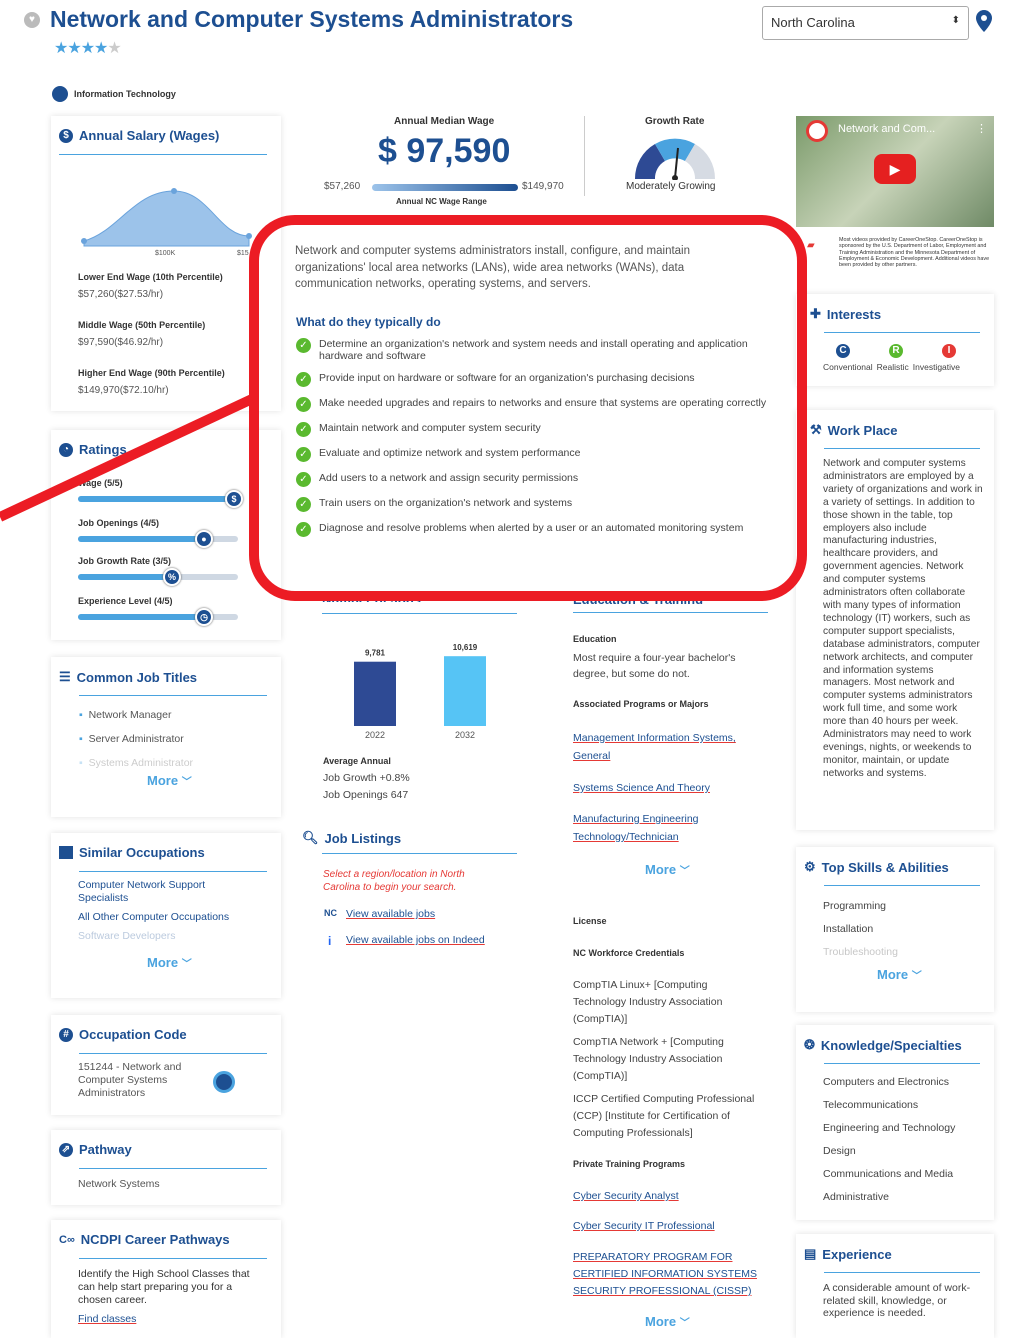  Describe the element at coordinates (168, 917) in the screenshot. I see `similar-link: All Other Computer Occupations` at that location.